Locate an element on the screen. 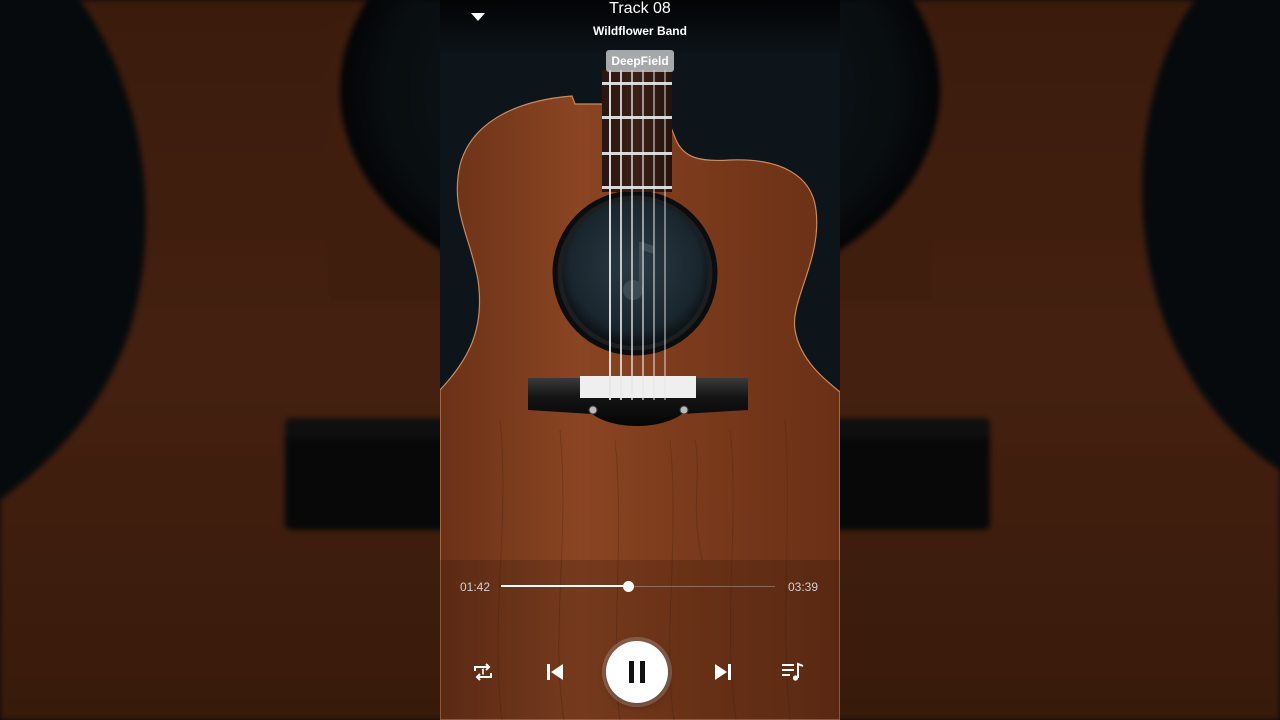 The width and height of the screenshot is (1280, 720). next-button is located at coordinates (723, 672).